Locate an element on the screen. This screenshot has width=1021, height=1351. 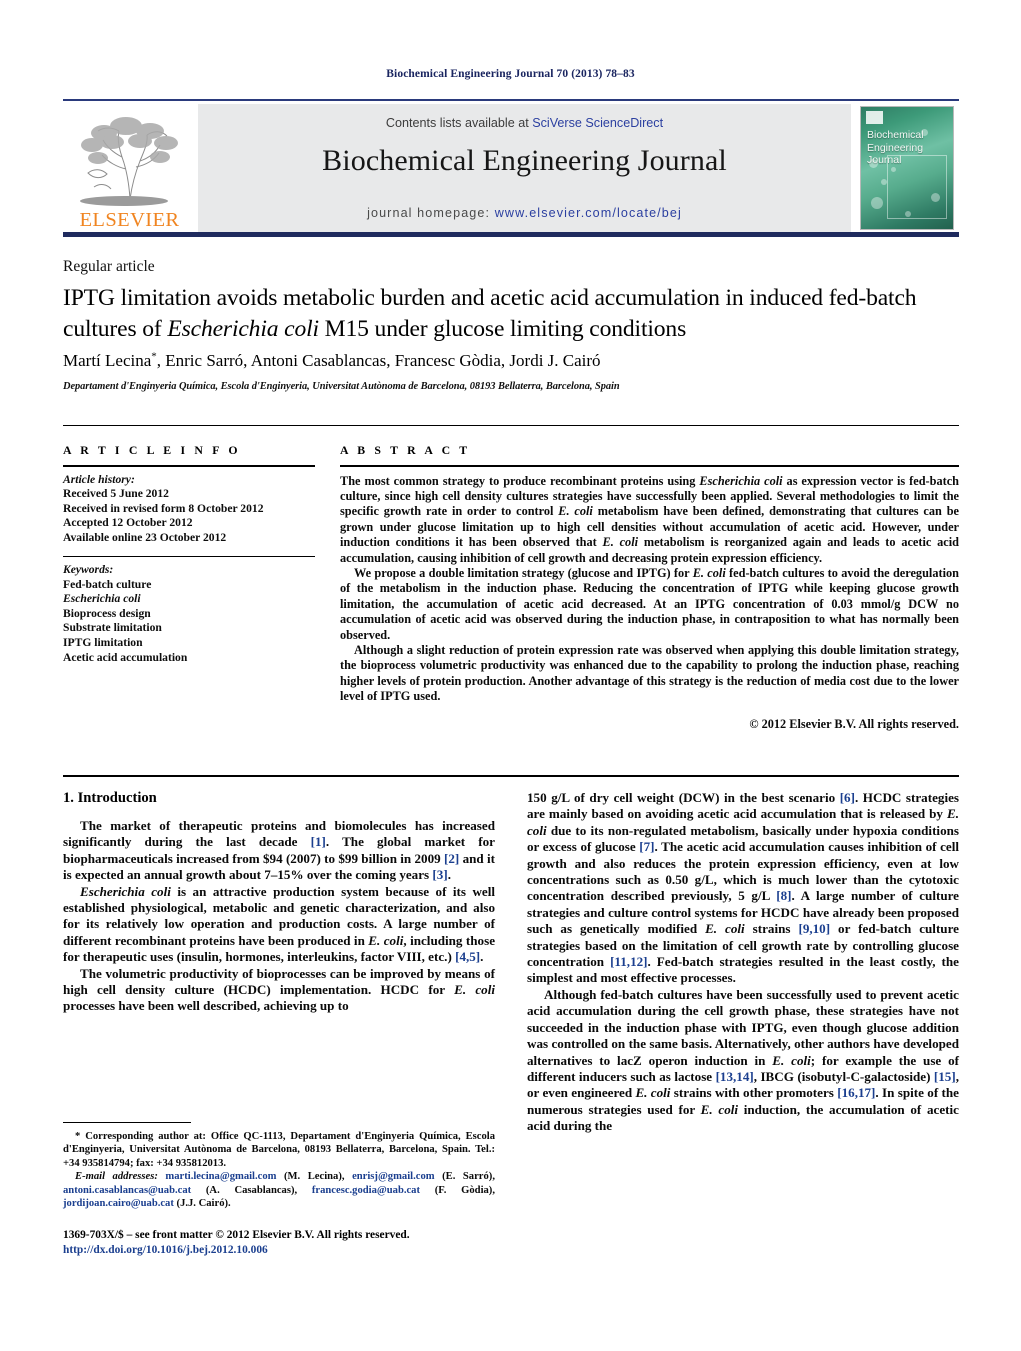
keyword-item: Fed-batch culture is located at coordinates (107, 584).